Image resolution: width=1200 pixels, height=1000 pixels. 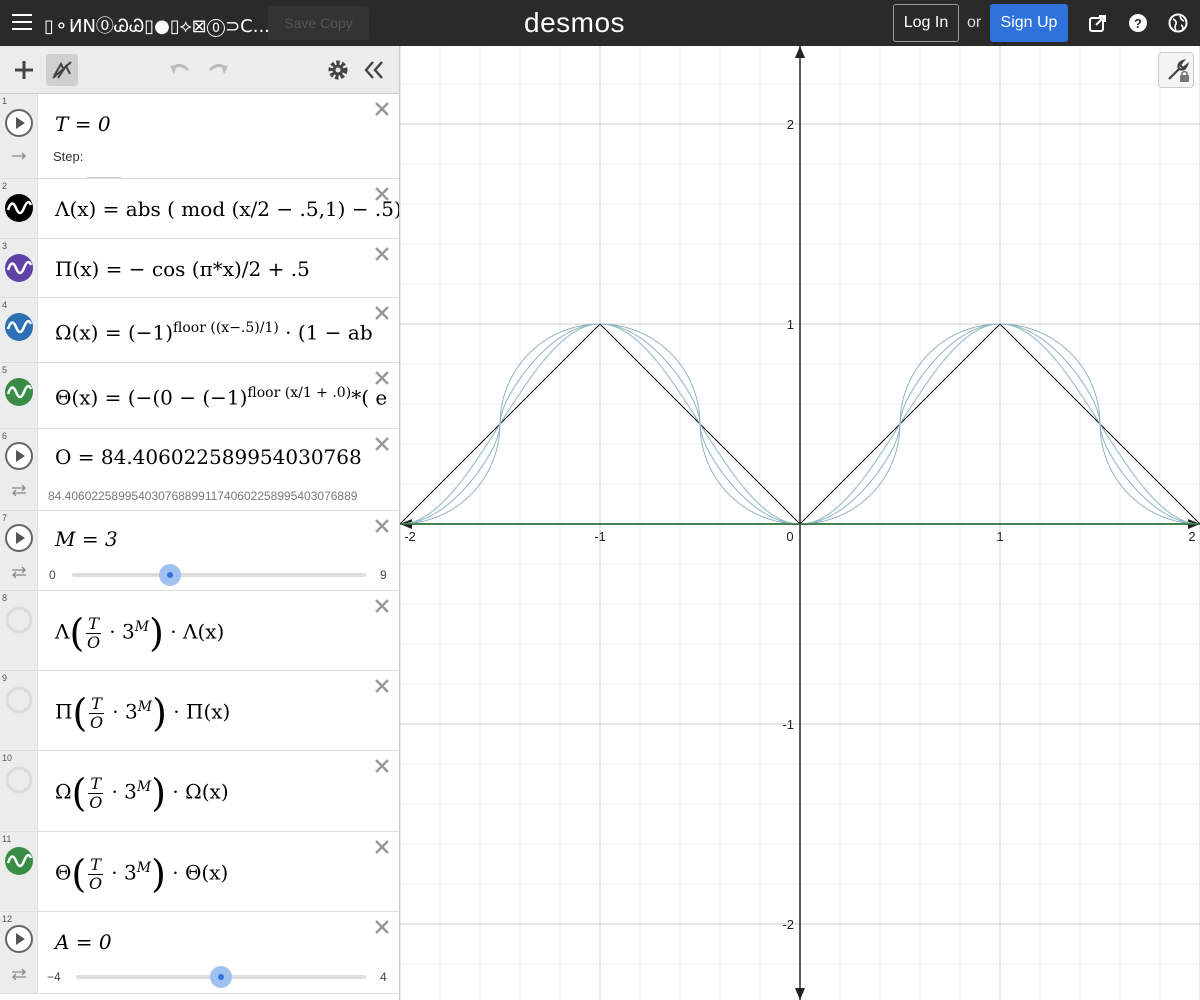 I want to click on expression-gutter: 4, so click(x=19, y=330).